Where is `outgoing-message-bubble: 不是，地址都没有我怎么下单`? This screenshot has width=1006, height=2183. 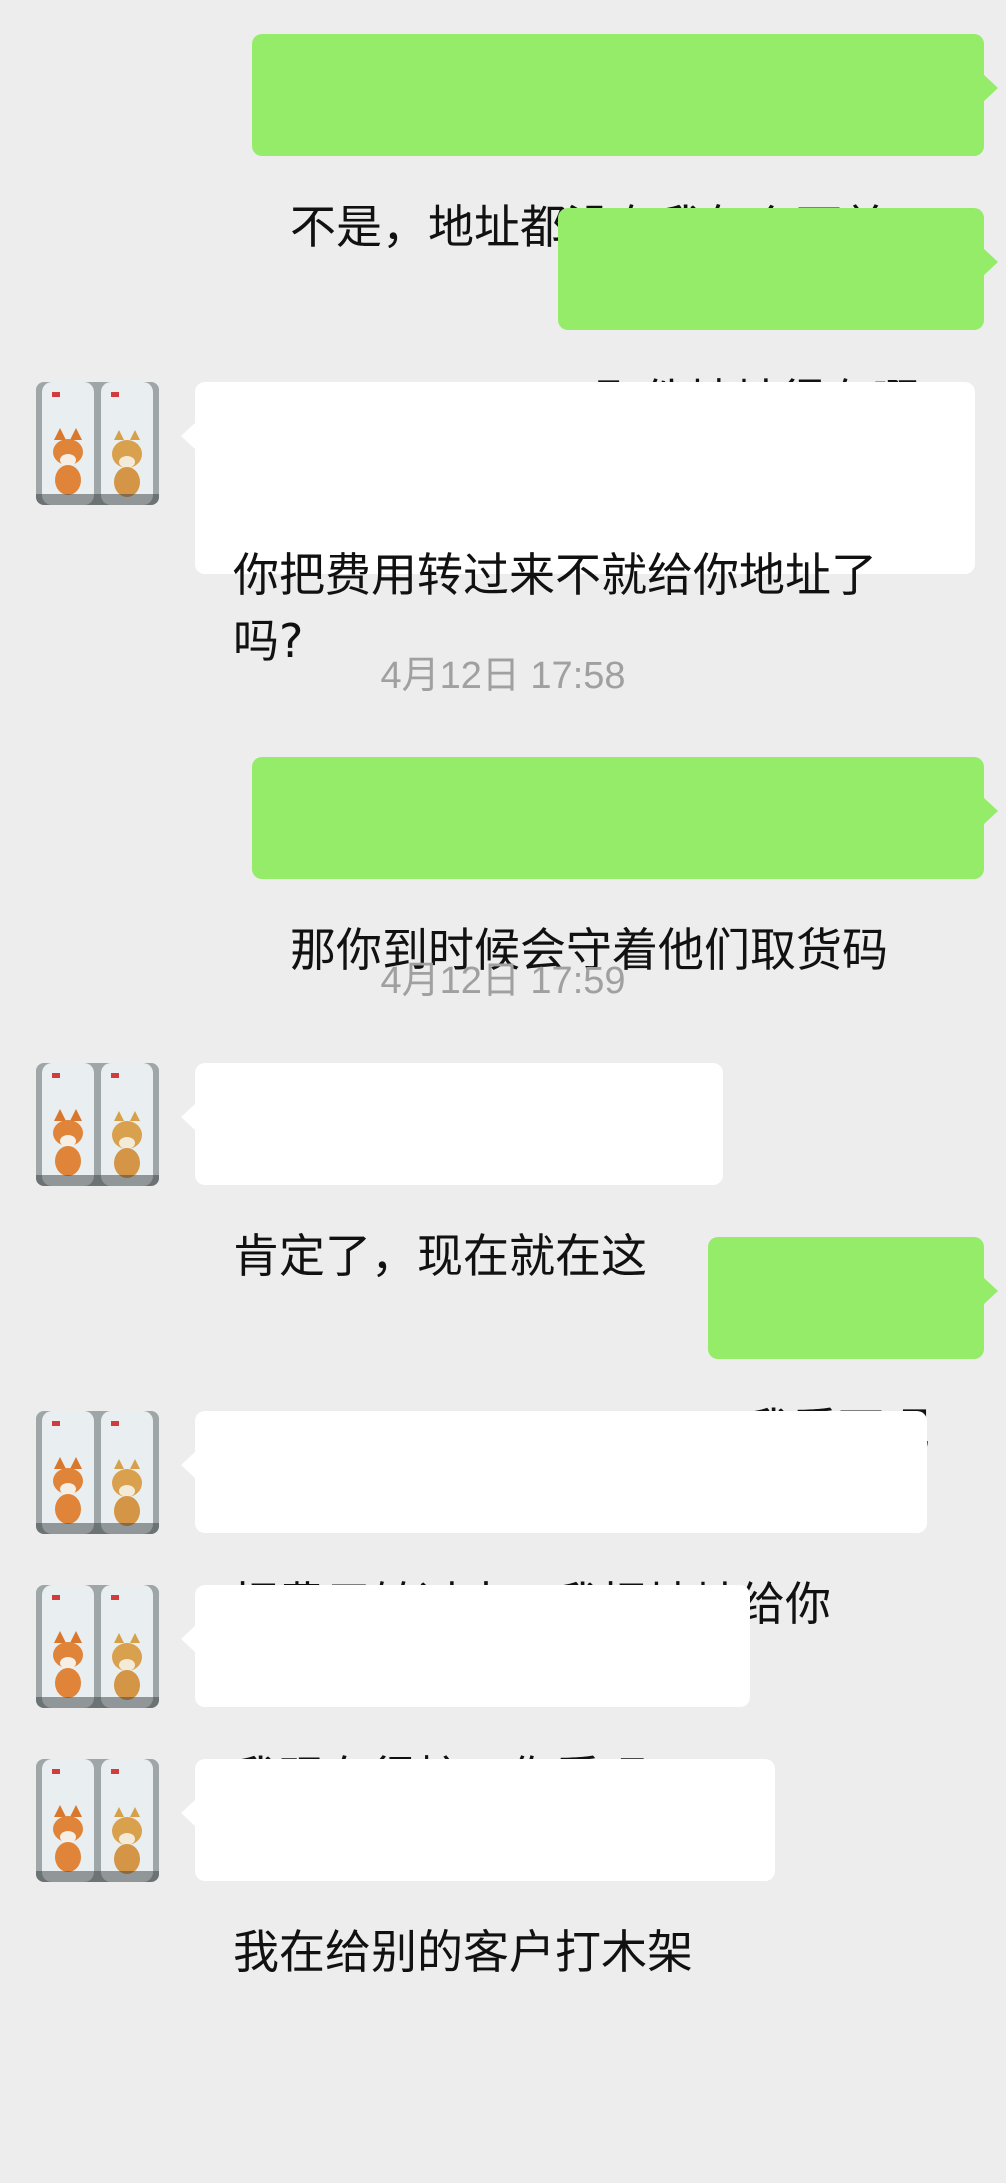
outgoing-message-bubble: 不是，地址都没有我怎么下单 is located at coordinates (625, 144).